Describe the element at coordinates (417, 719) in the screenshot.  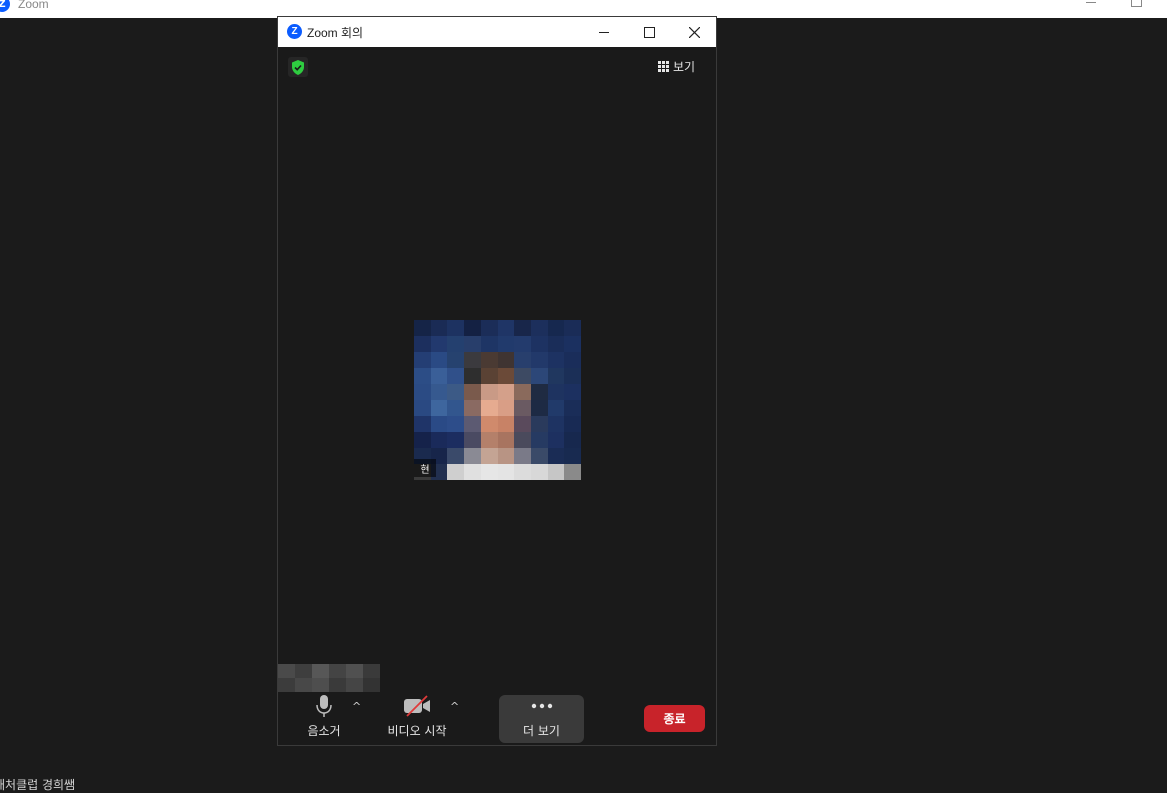
I see `start-video-button: 비디오 시작` at that location.